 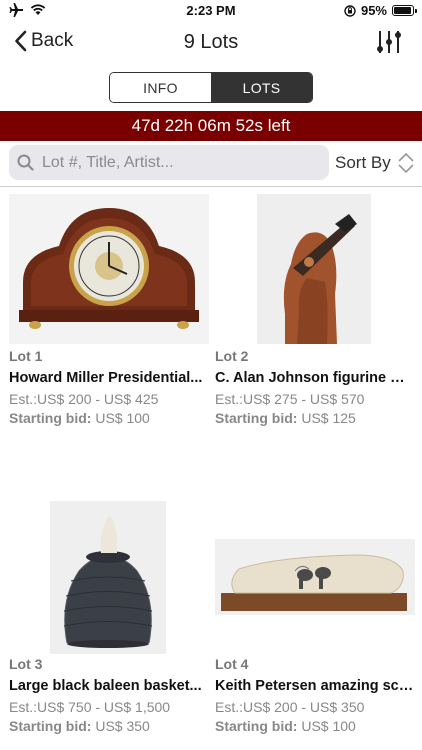 What do you see at coordinates (363, 162) in the screenshot?
I see `sort-label: Sort By` at bounding box center [363, 162].